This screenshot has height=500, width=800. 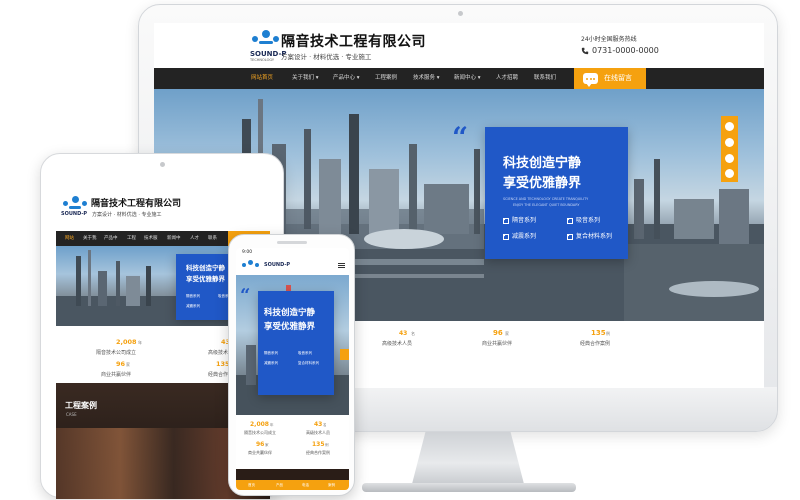 What do you see at coordinates (519, 219) in the screenshot?
I see `feature-item: 隔音系列` at bounding box center [519, 219].